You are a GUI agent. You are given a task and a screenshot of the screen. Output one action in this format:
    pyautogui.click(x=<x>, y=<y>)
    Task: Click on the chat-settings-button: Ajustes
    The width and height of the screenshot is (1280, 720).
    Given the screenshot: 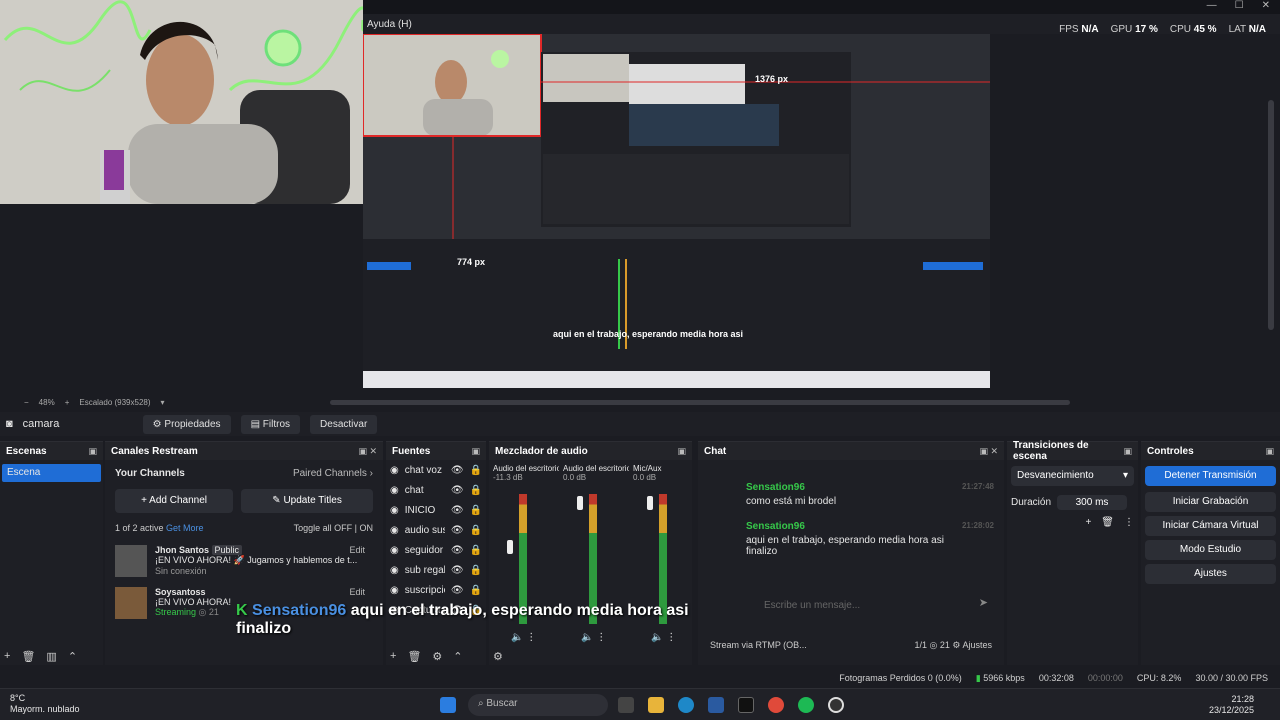 What is the action you would take?
    pyautogui.click(x=977, y=645)
    